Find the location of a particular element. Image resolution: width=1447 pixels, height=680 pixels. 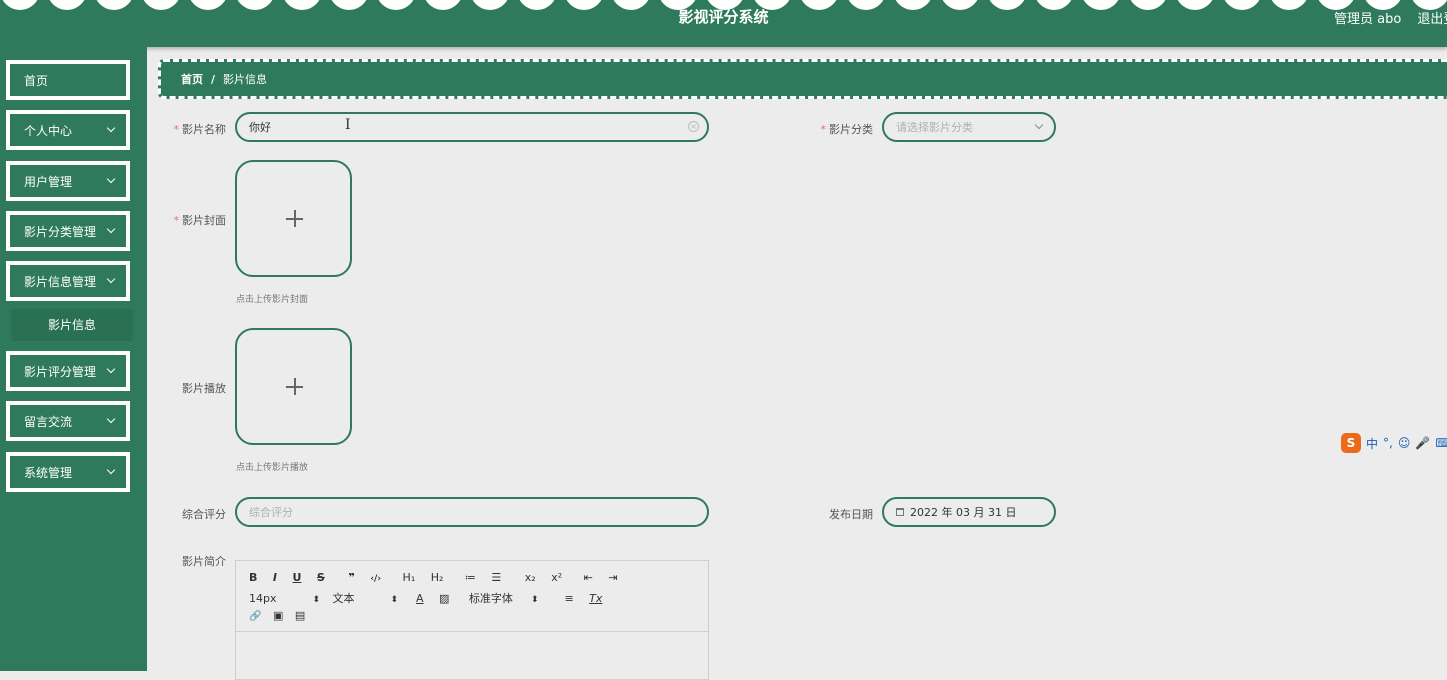

font-size-value: 14px is located at coordinates (263, 598).